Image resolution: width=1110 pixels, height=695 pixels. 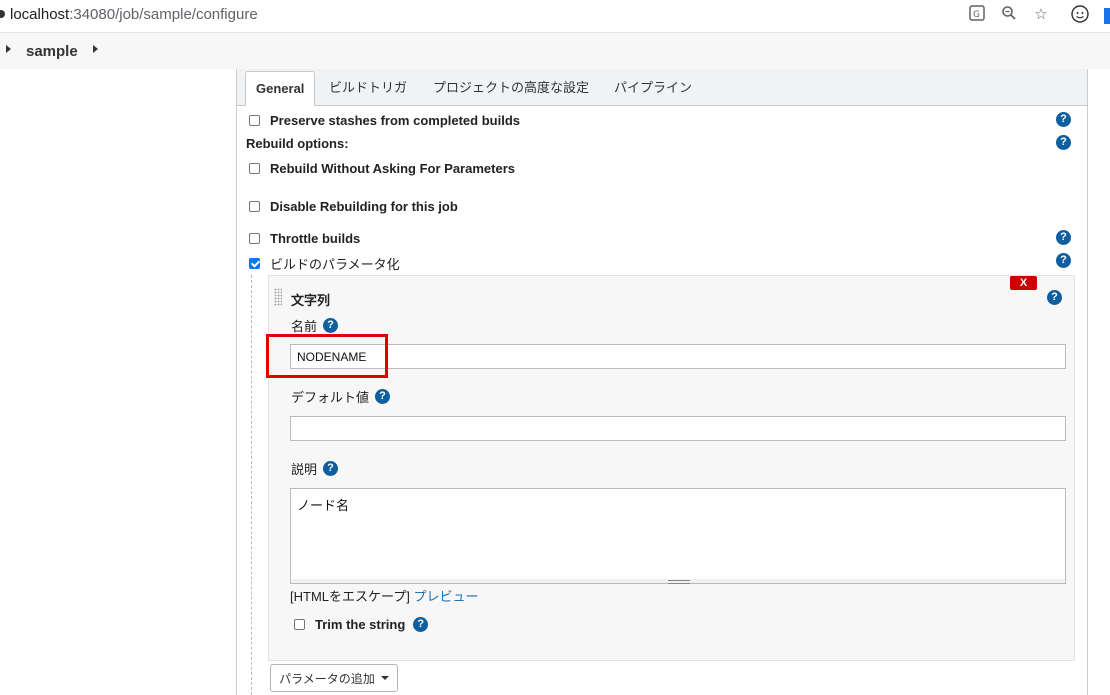 I want to click on rebuild-options-heading: Rebuild options:, so click(x=297, y=143).